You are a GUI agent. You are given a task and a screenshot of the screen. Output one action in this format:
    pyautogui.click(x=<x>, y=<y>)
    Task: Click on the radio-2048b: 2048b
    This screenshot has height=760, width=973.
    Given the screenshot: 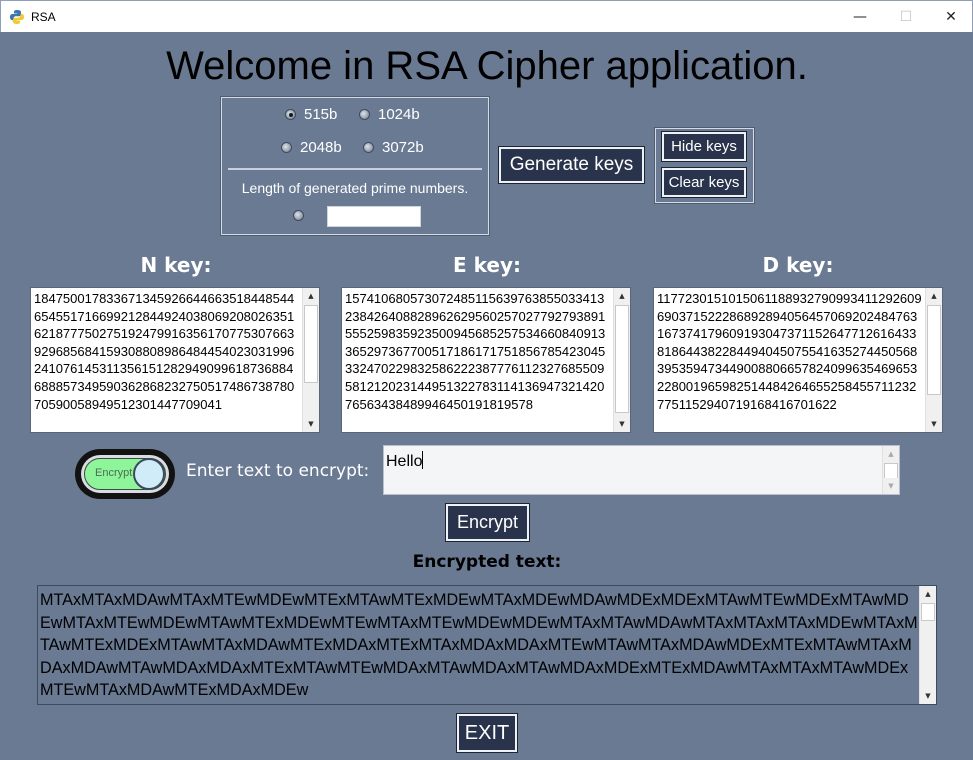 What is the action you would take?
    pyautogui.click(x=311, y=147)
    